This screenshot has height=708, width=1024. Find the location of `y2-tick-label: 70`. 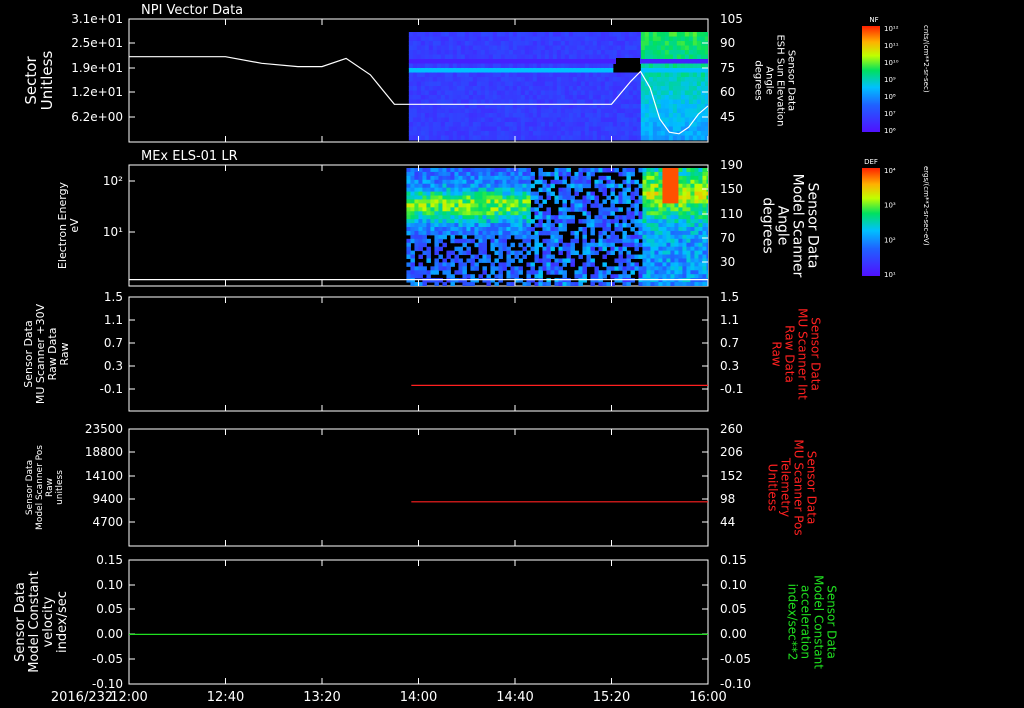

y2-tick-label: 70 is located at coordinates (727, 238).